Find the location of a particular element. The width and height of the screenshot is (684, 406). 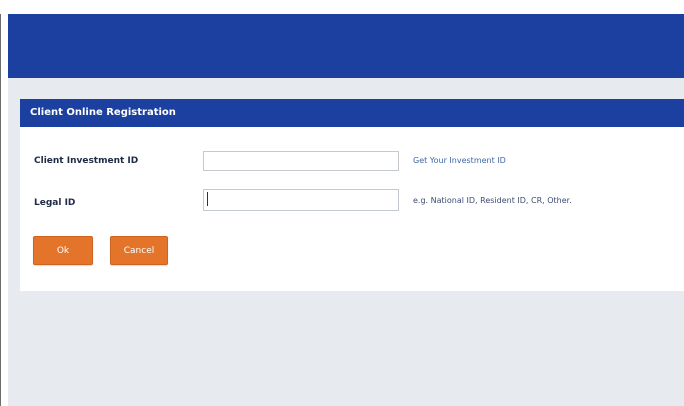

client-investment-id-label: Client Investment ID is located at coordinates (86, 161).